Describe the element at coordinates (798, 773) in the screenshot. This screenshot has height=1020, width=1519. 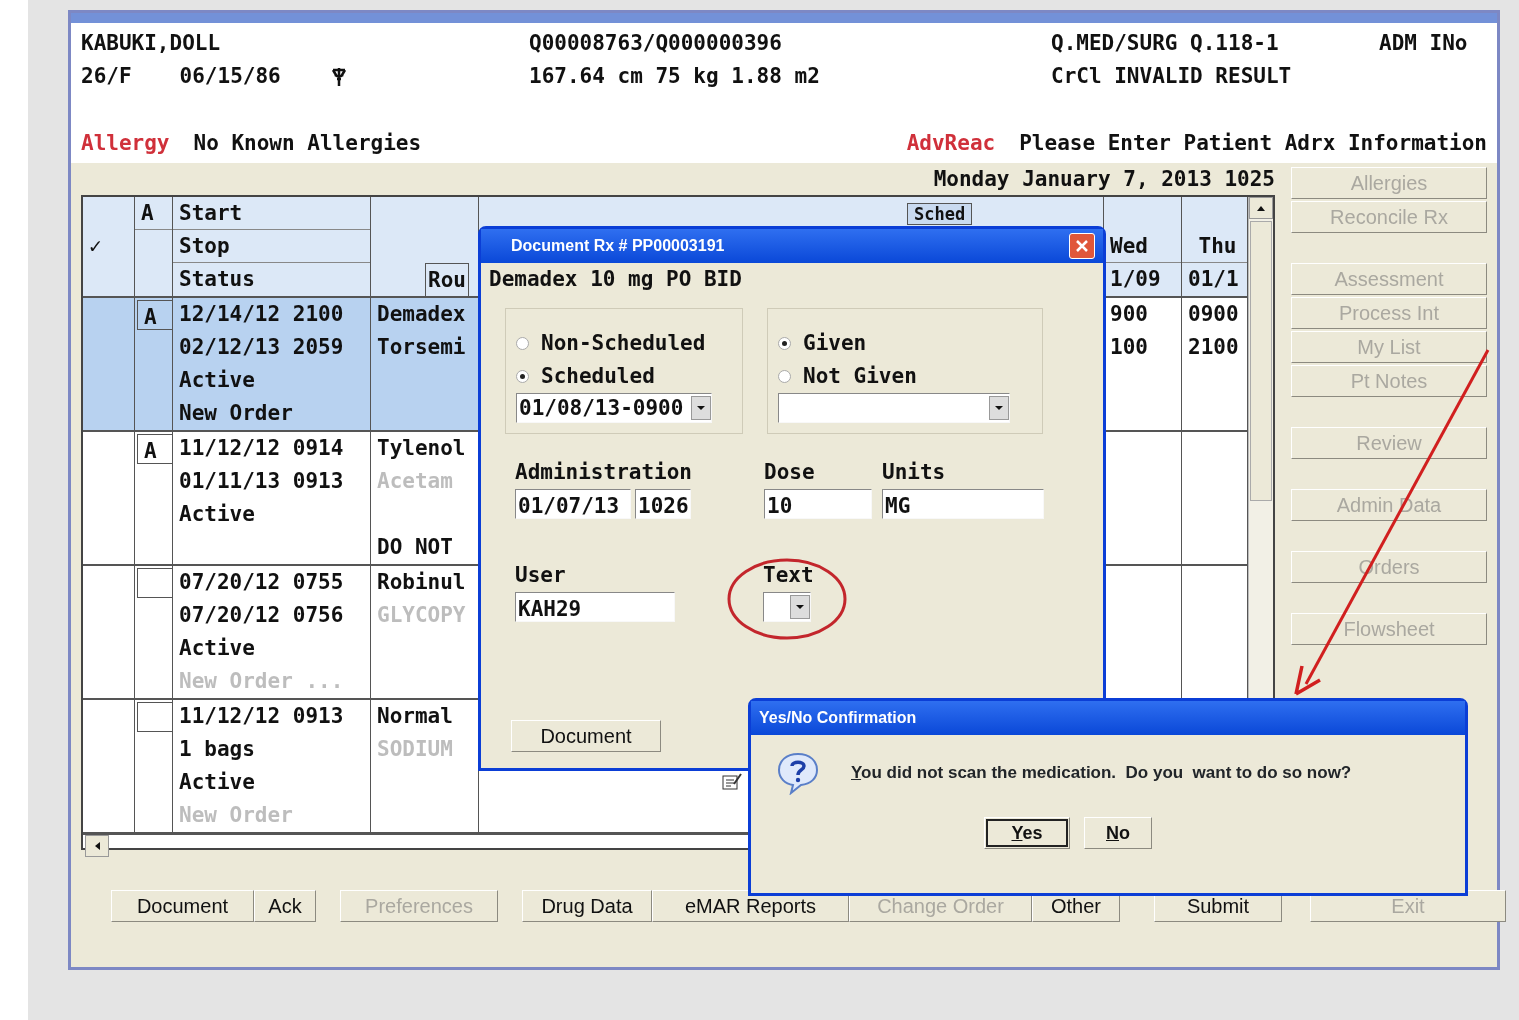
I see `question-icon` at that location.